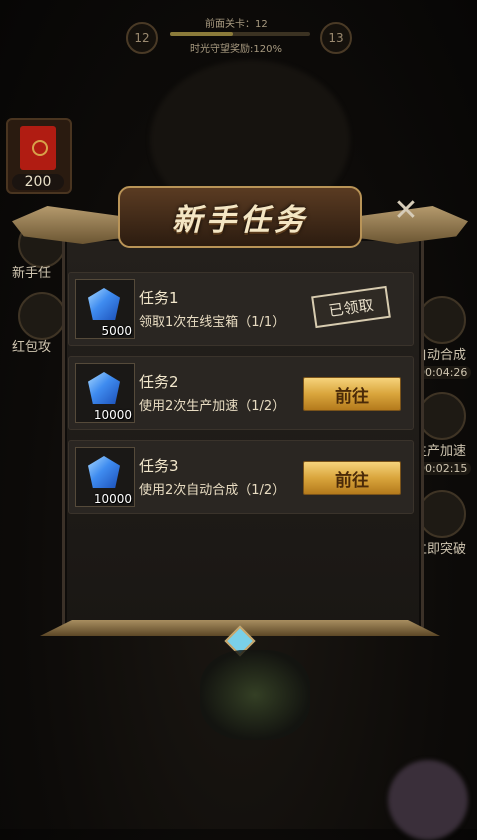 Image resolution: width=477 pixels, height=840 pixels. I want to click on task-name: 任务1, so click(159, 298).